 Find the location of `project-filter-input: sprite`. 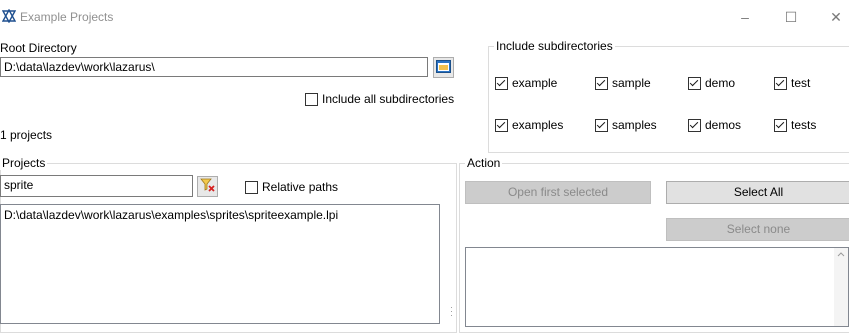

project-filter-input: sprite is located at coordinates (96, 186).